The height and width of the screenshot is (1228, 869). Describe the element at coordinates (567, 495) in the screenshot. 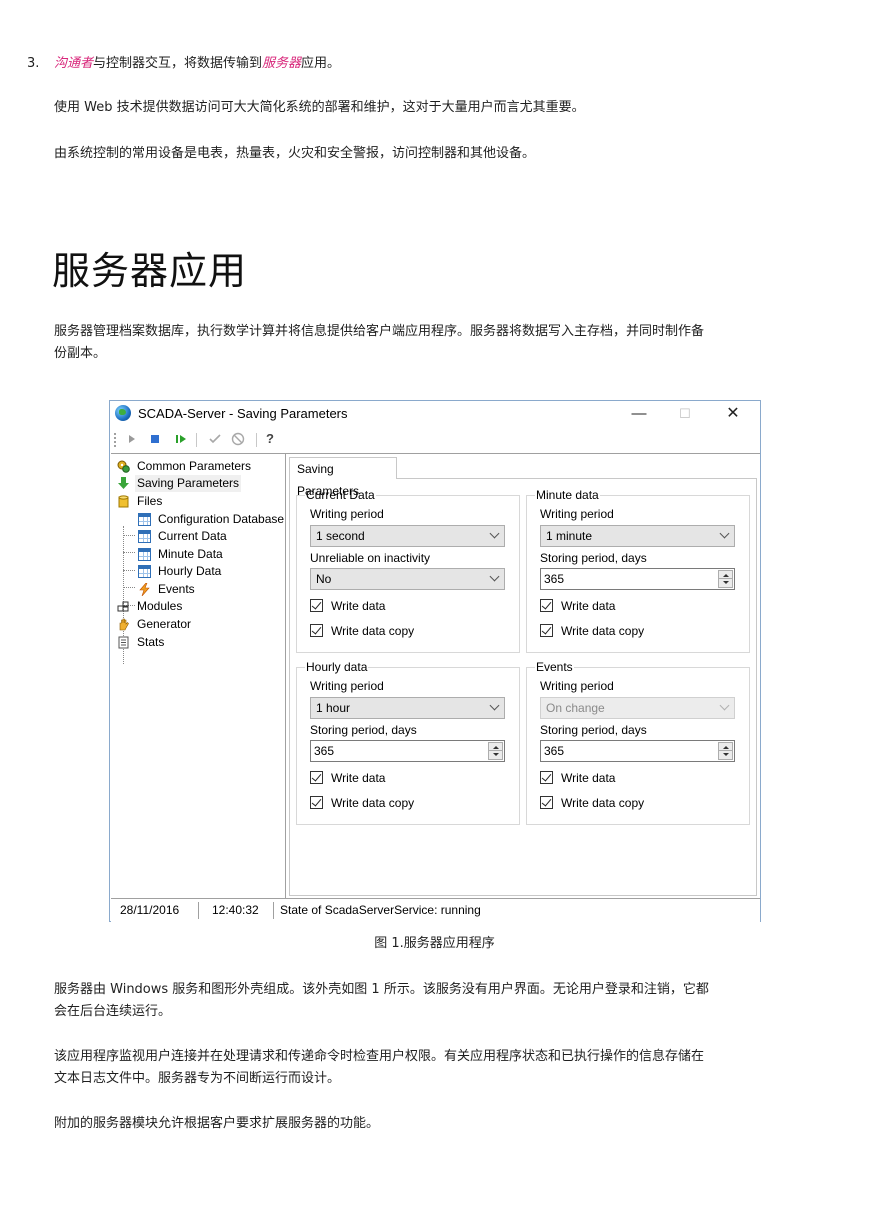

I see `group-title: Minute data` at that location.